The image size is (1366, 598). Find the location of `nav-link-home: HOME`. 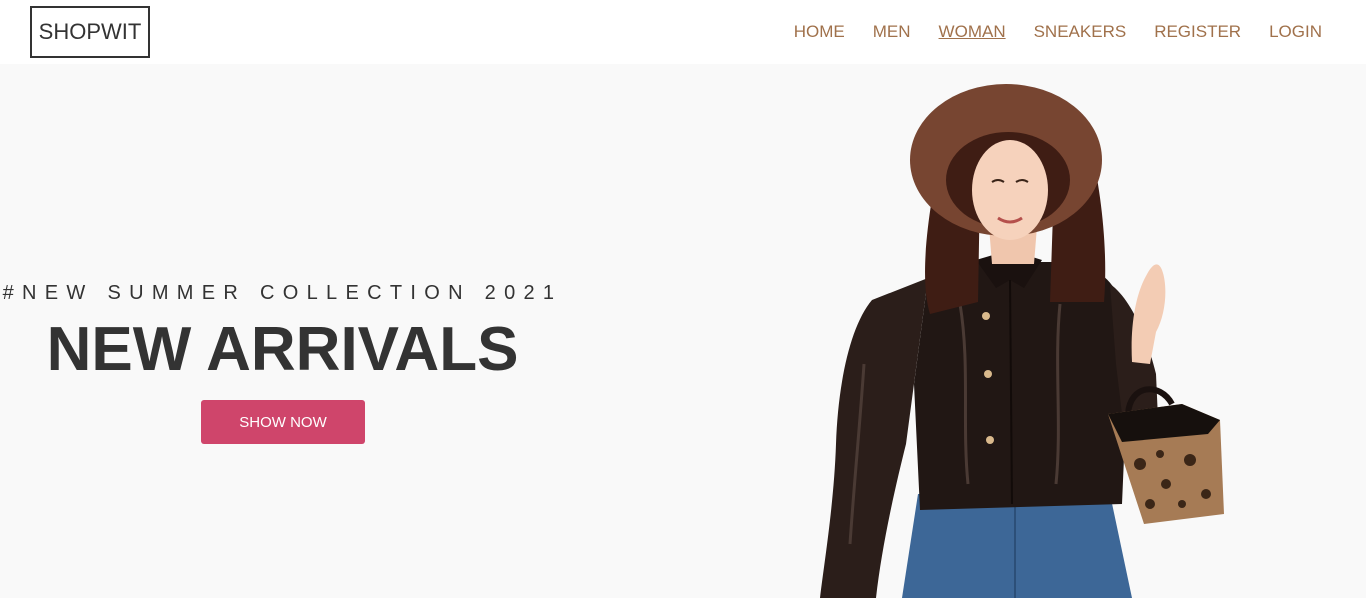

nav-link-home: HOME is located at coordinates (819, 31).